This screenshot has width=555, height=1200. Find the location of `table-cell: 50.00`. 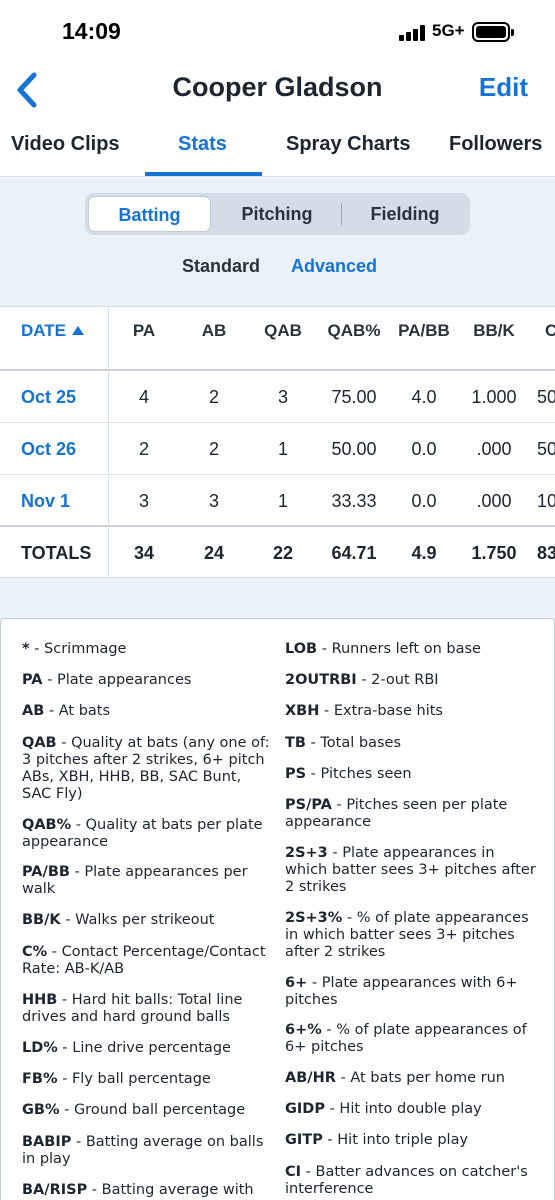

table-cell: 50.00 is located at coordinates (354, 449).